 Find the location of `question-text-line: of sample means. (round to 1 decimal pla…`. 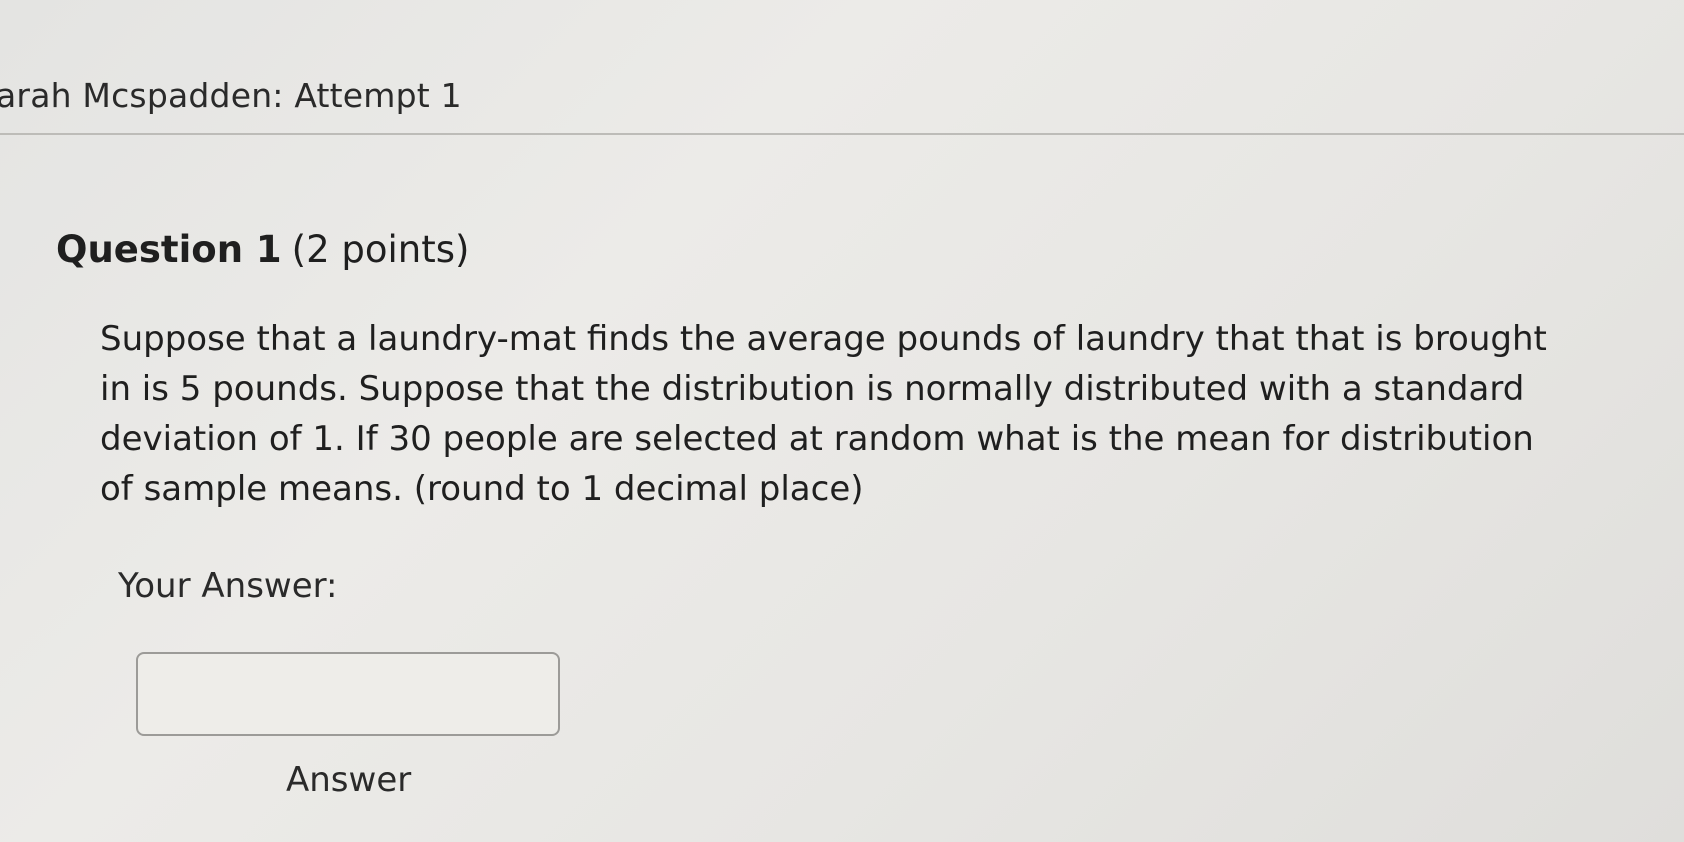

question-text-line: of sample means. (round to 1 decimal pla… is located at coordinates (482, 489).